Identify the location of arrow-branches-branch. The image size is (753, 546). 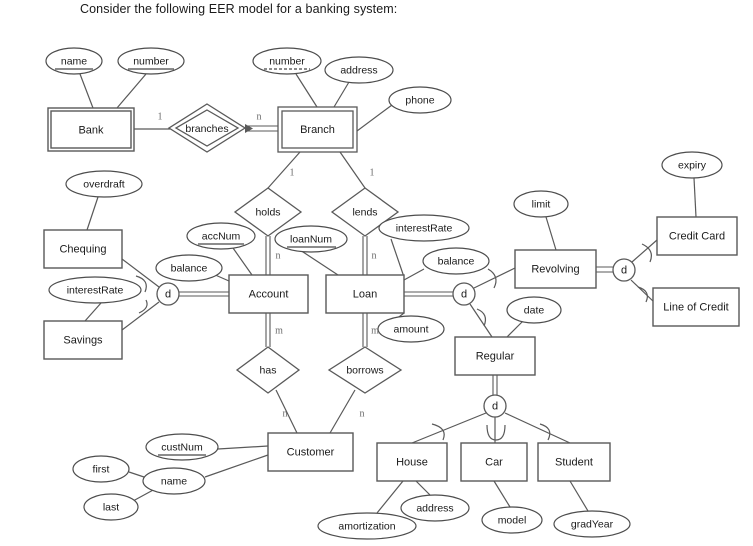
(249, 128).